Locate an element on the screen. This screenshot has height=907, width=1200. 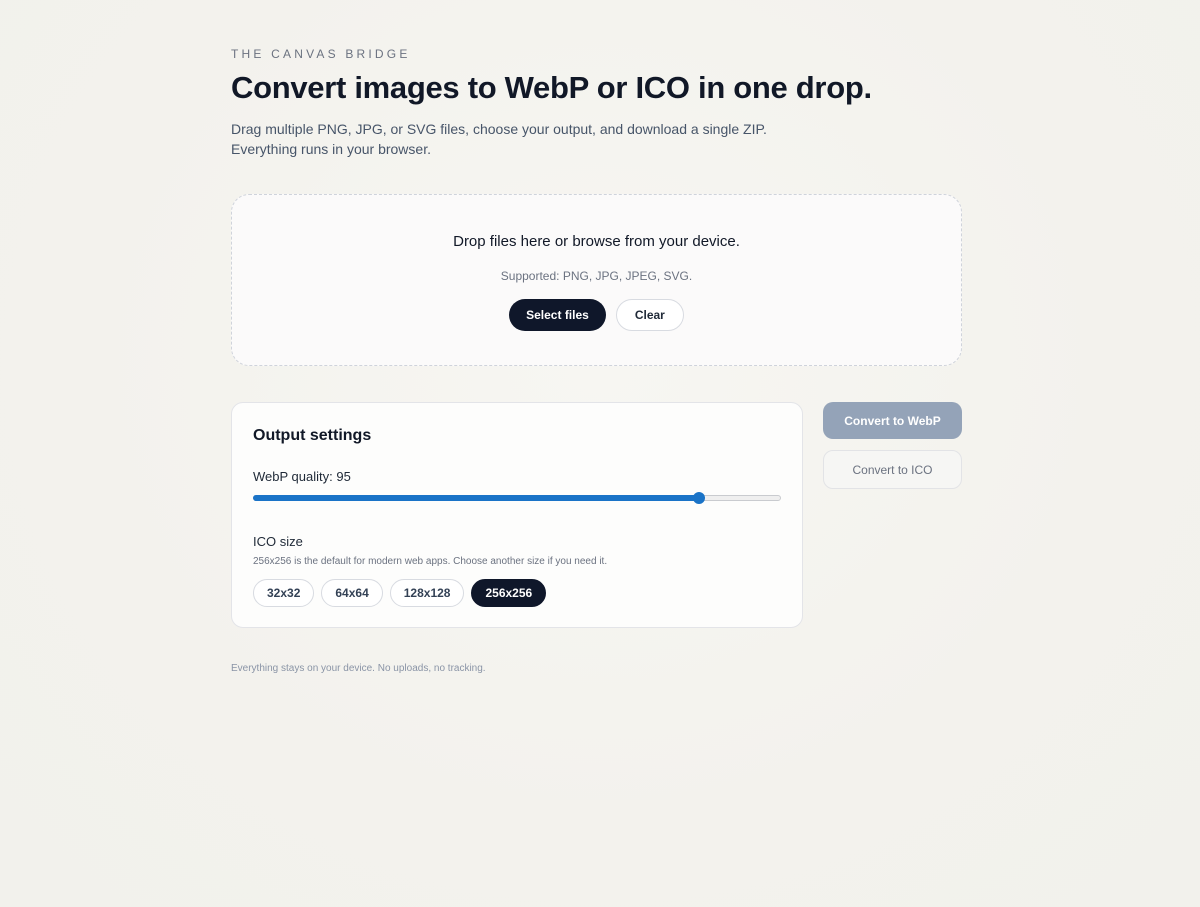
convert-to-webp-button: Convert to WebP is located at coordinates (892, 420).